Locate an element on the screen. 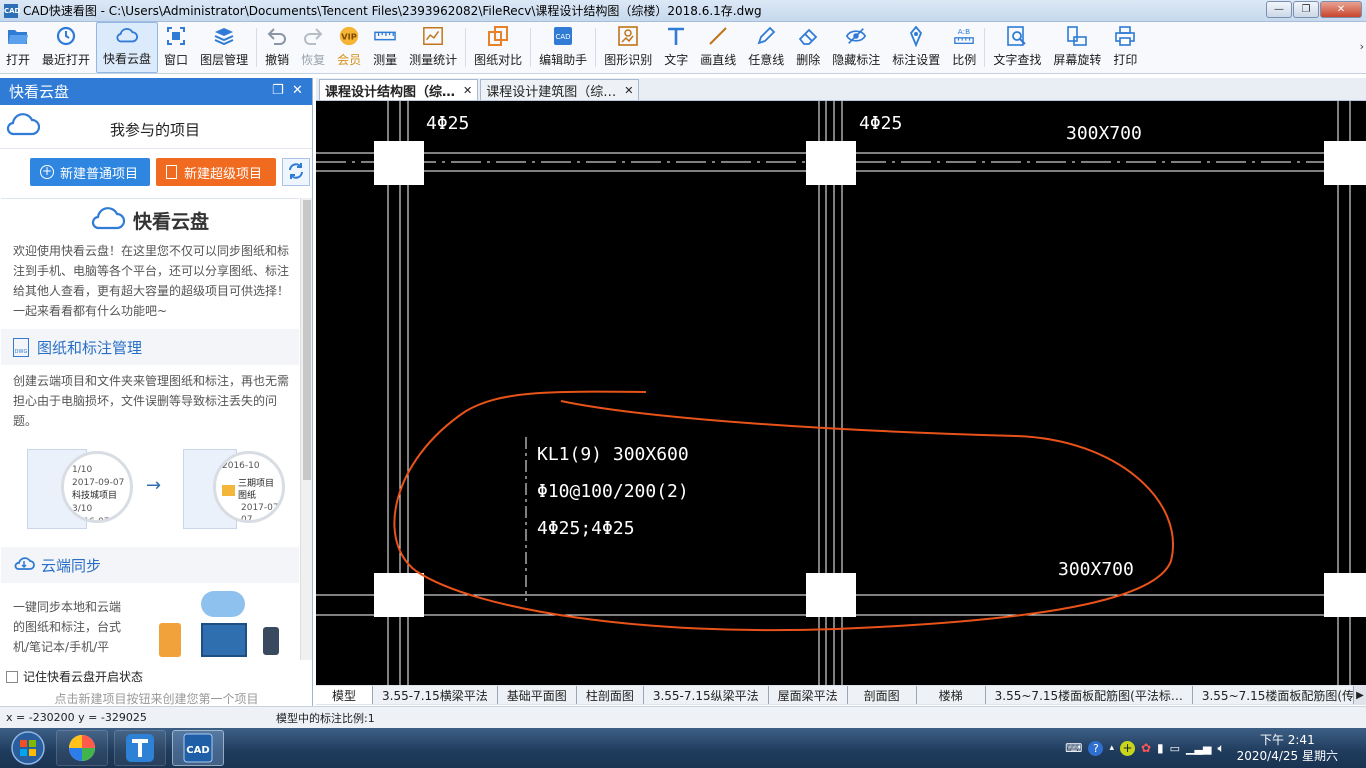 Image resolution: width=1366 pixels, height=768 pixels. battery-icon: ▭ is located at coordinates (1175, 748).